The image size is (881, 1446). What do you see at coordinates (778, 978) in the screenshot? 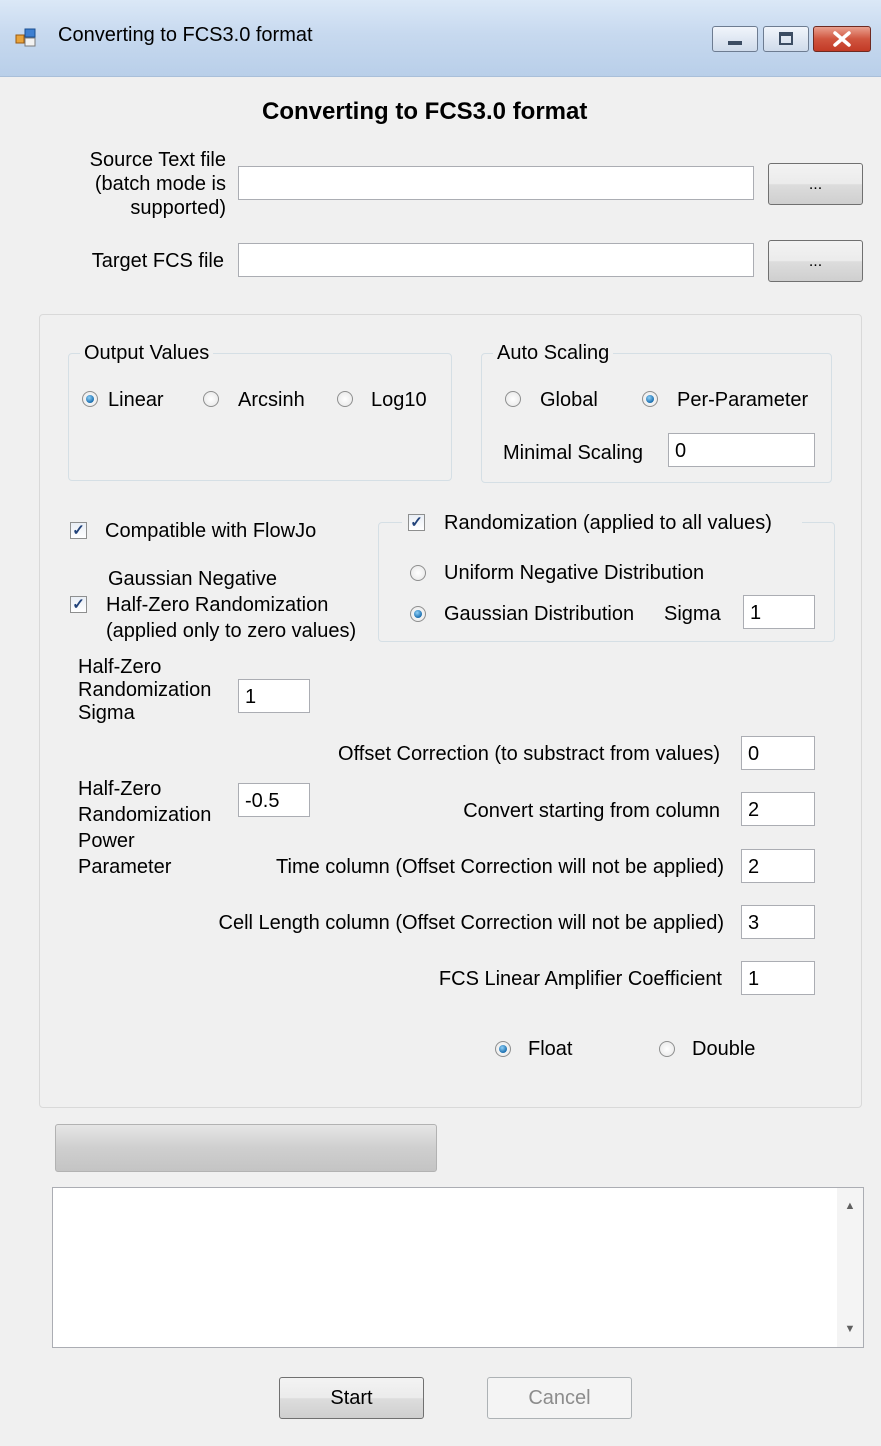
I see `amplifier-input: 1` at bounding box center [778, 978].